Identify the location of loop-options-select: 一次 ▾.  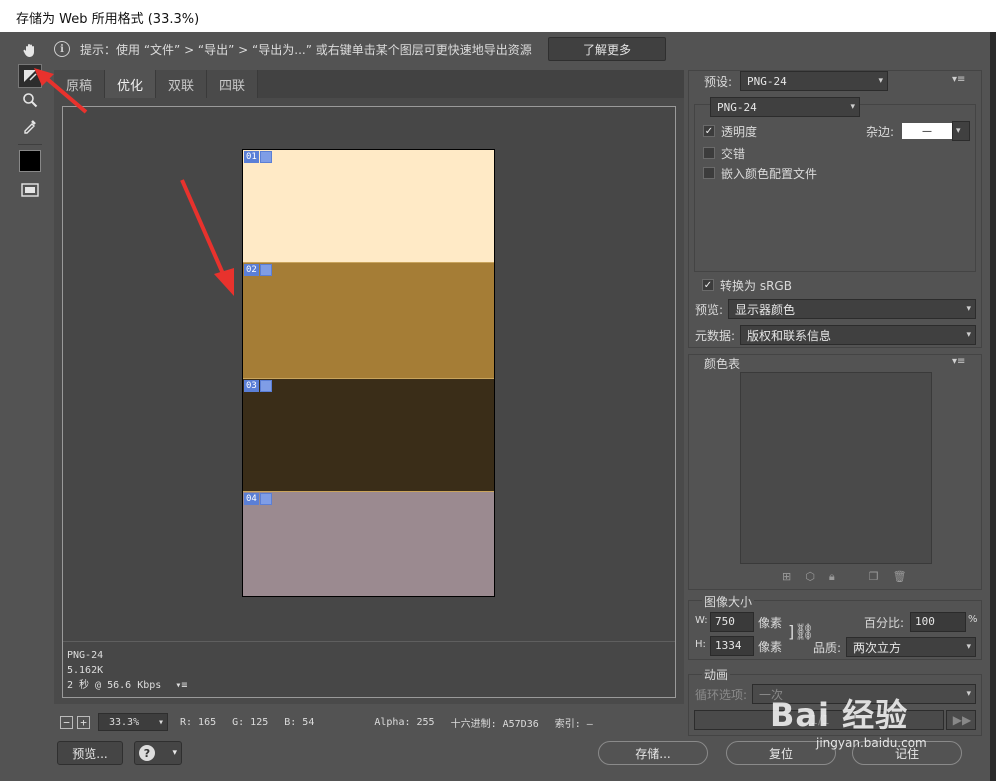
(864, 694).